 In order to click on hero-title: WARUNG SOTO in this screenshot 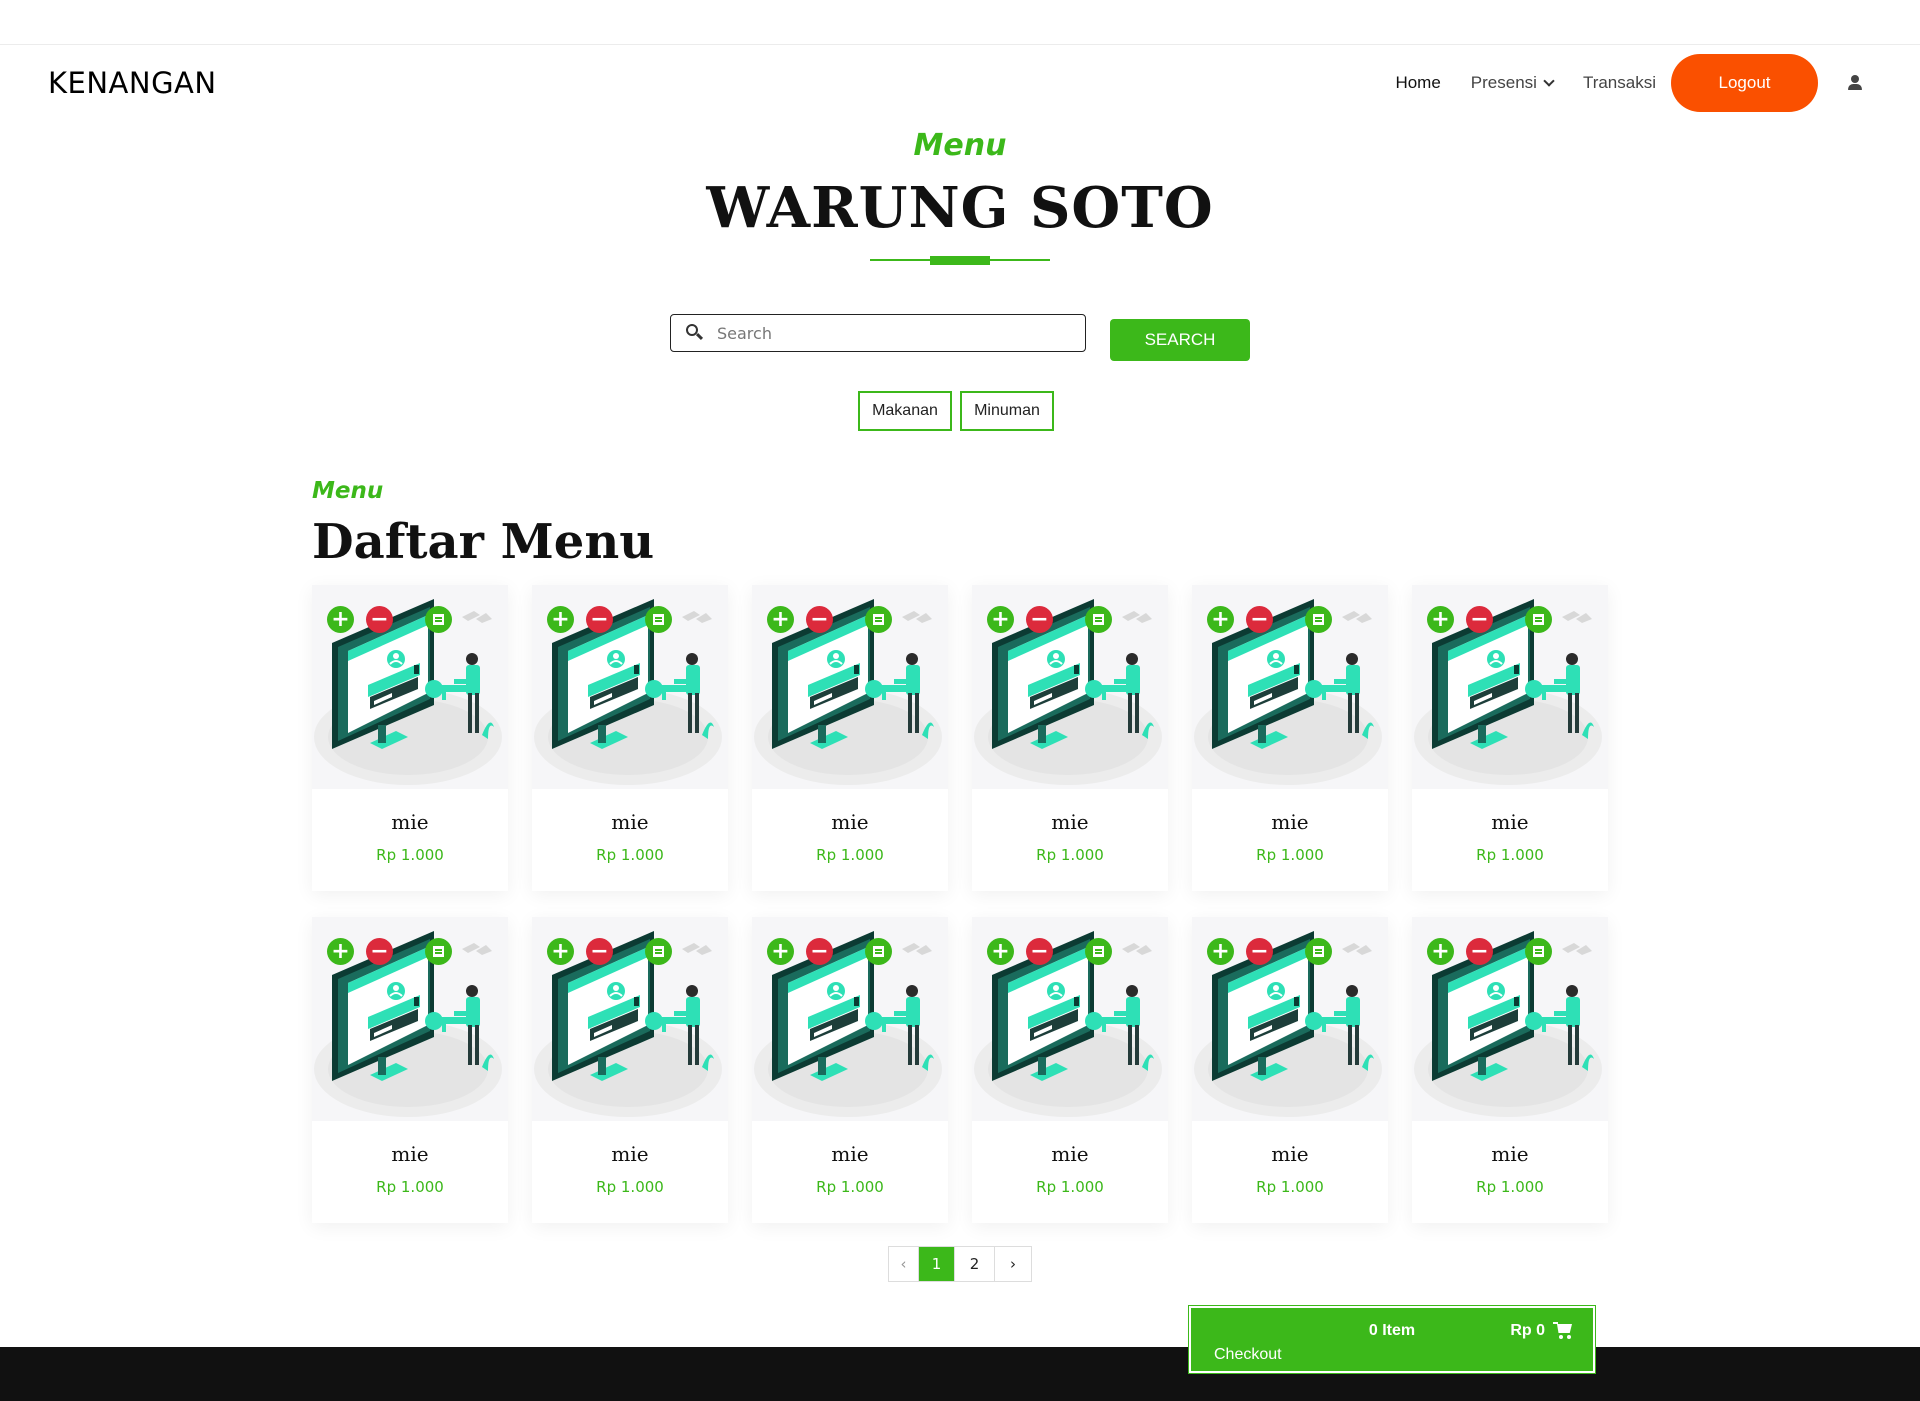, I will do `click(960, 208)`.